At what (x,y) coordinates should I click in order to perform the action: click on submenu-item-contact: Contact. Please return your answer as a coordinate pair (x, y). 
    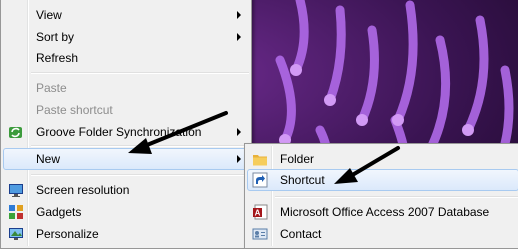
    Looking at the image, I should click on (382, 234).